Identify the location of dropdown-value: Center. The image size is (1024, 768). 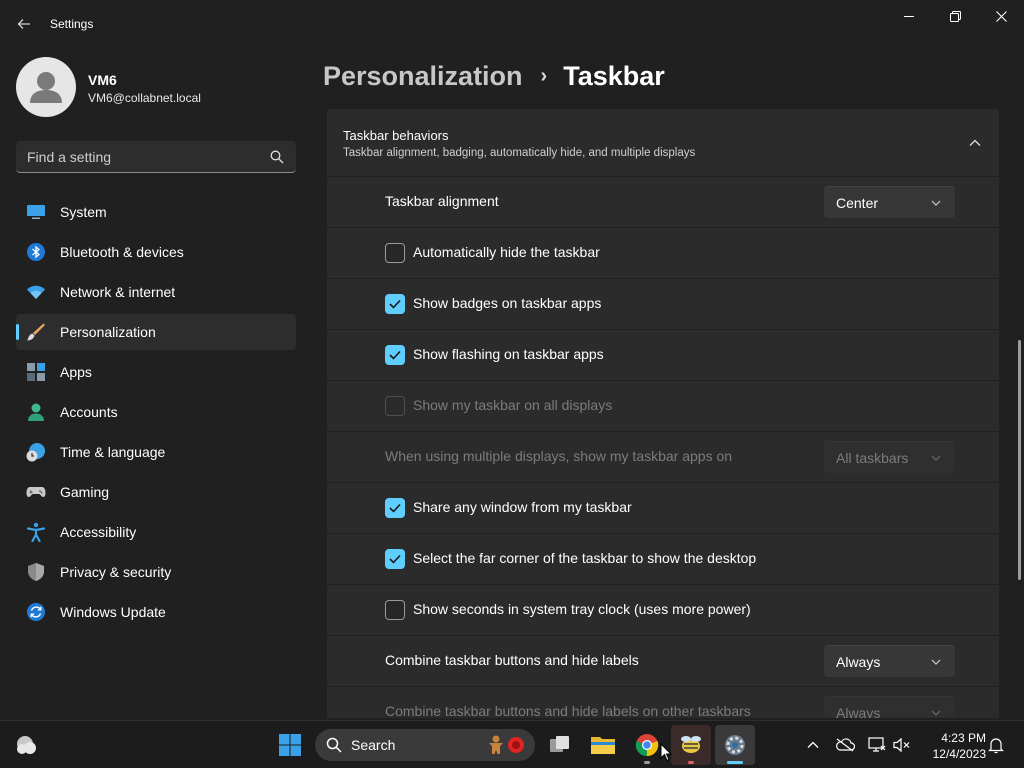
(857, 203).